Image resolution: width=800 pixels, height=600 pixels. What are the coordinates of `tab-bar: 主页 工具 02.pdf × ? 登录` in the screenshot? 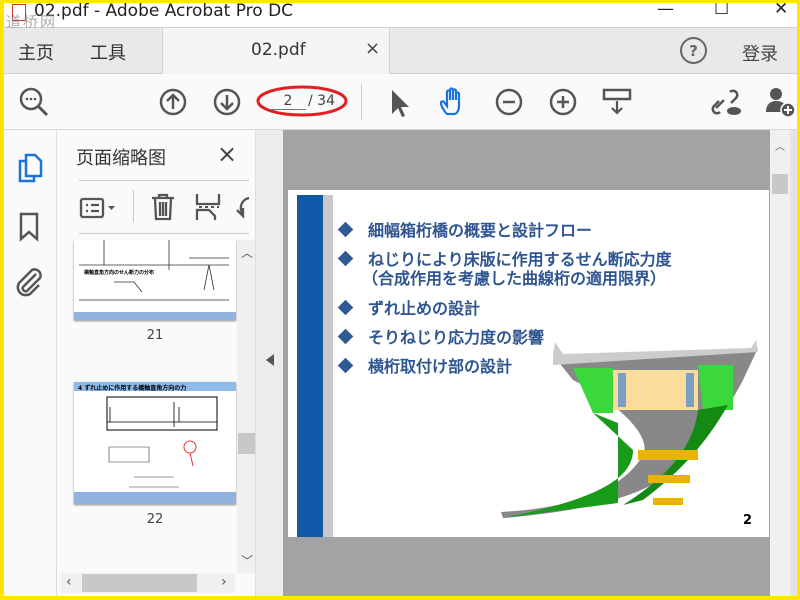 It's located at (400, 51).